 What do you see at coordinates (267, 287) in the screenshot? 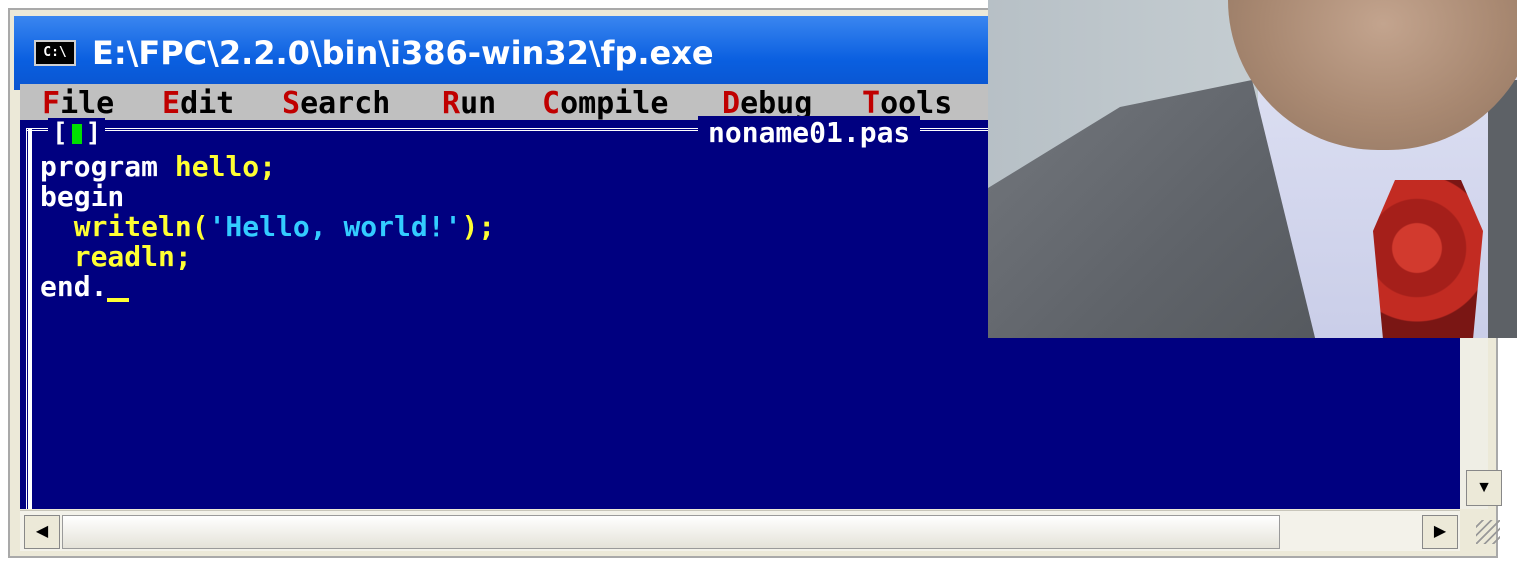
I see `code-line-5: end.` at bounding box center [267, 287].